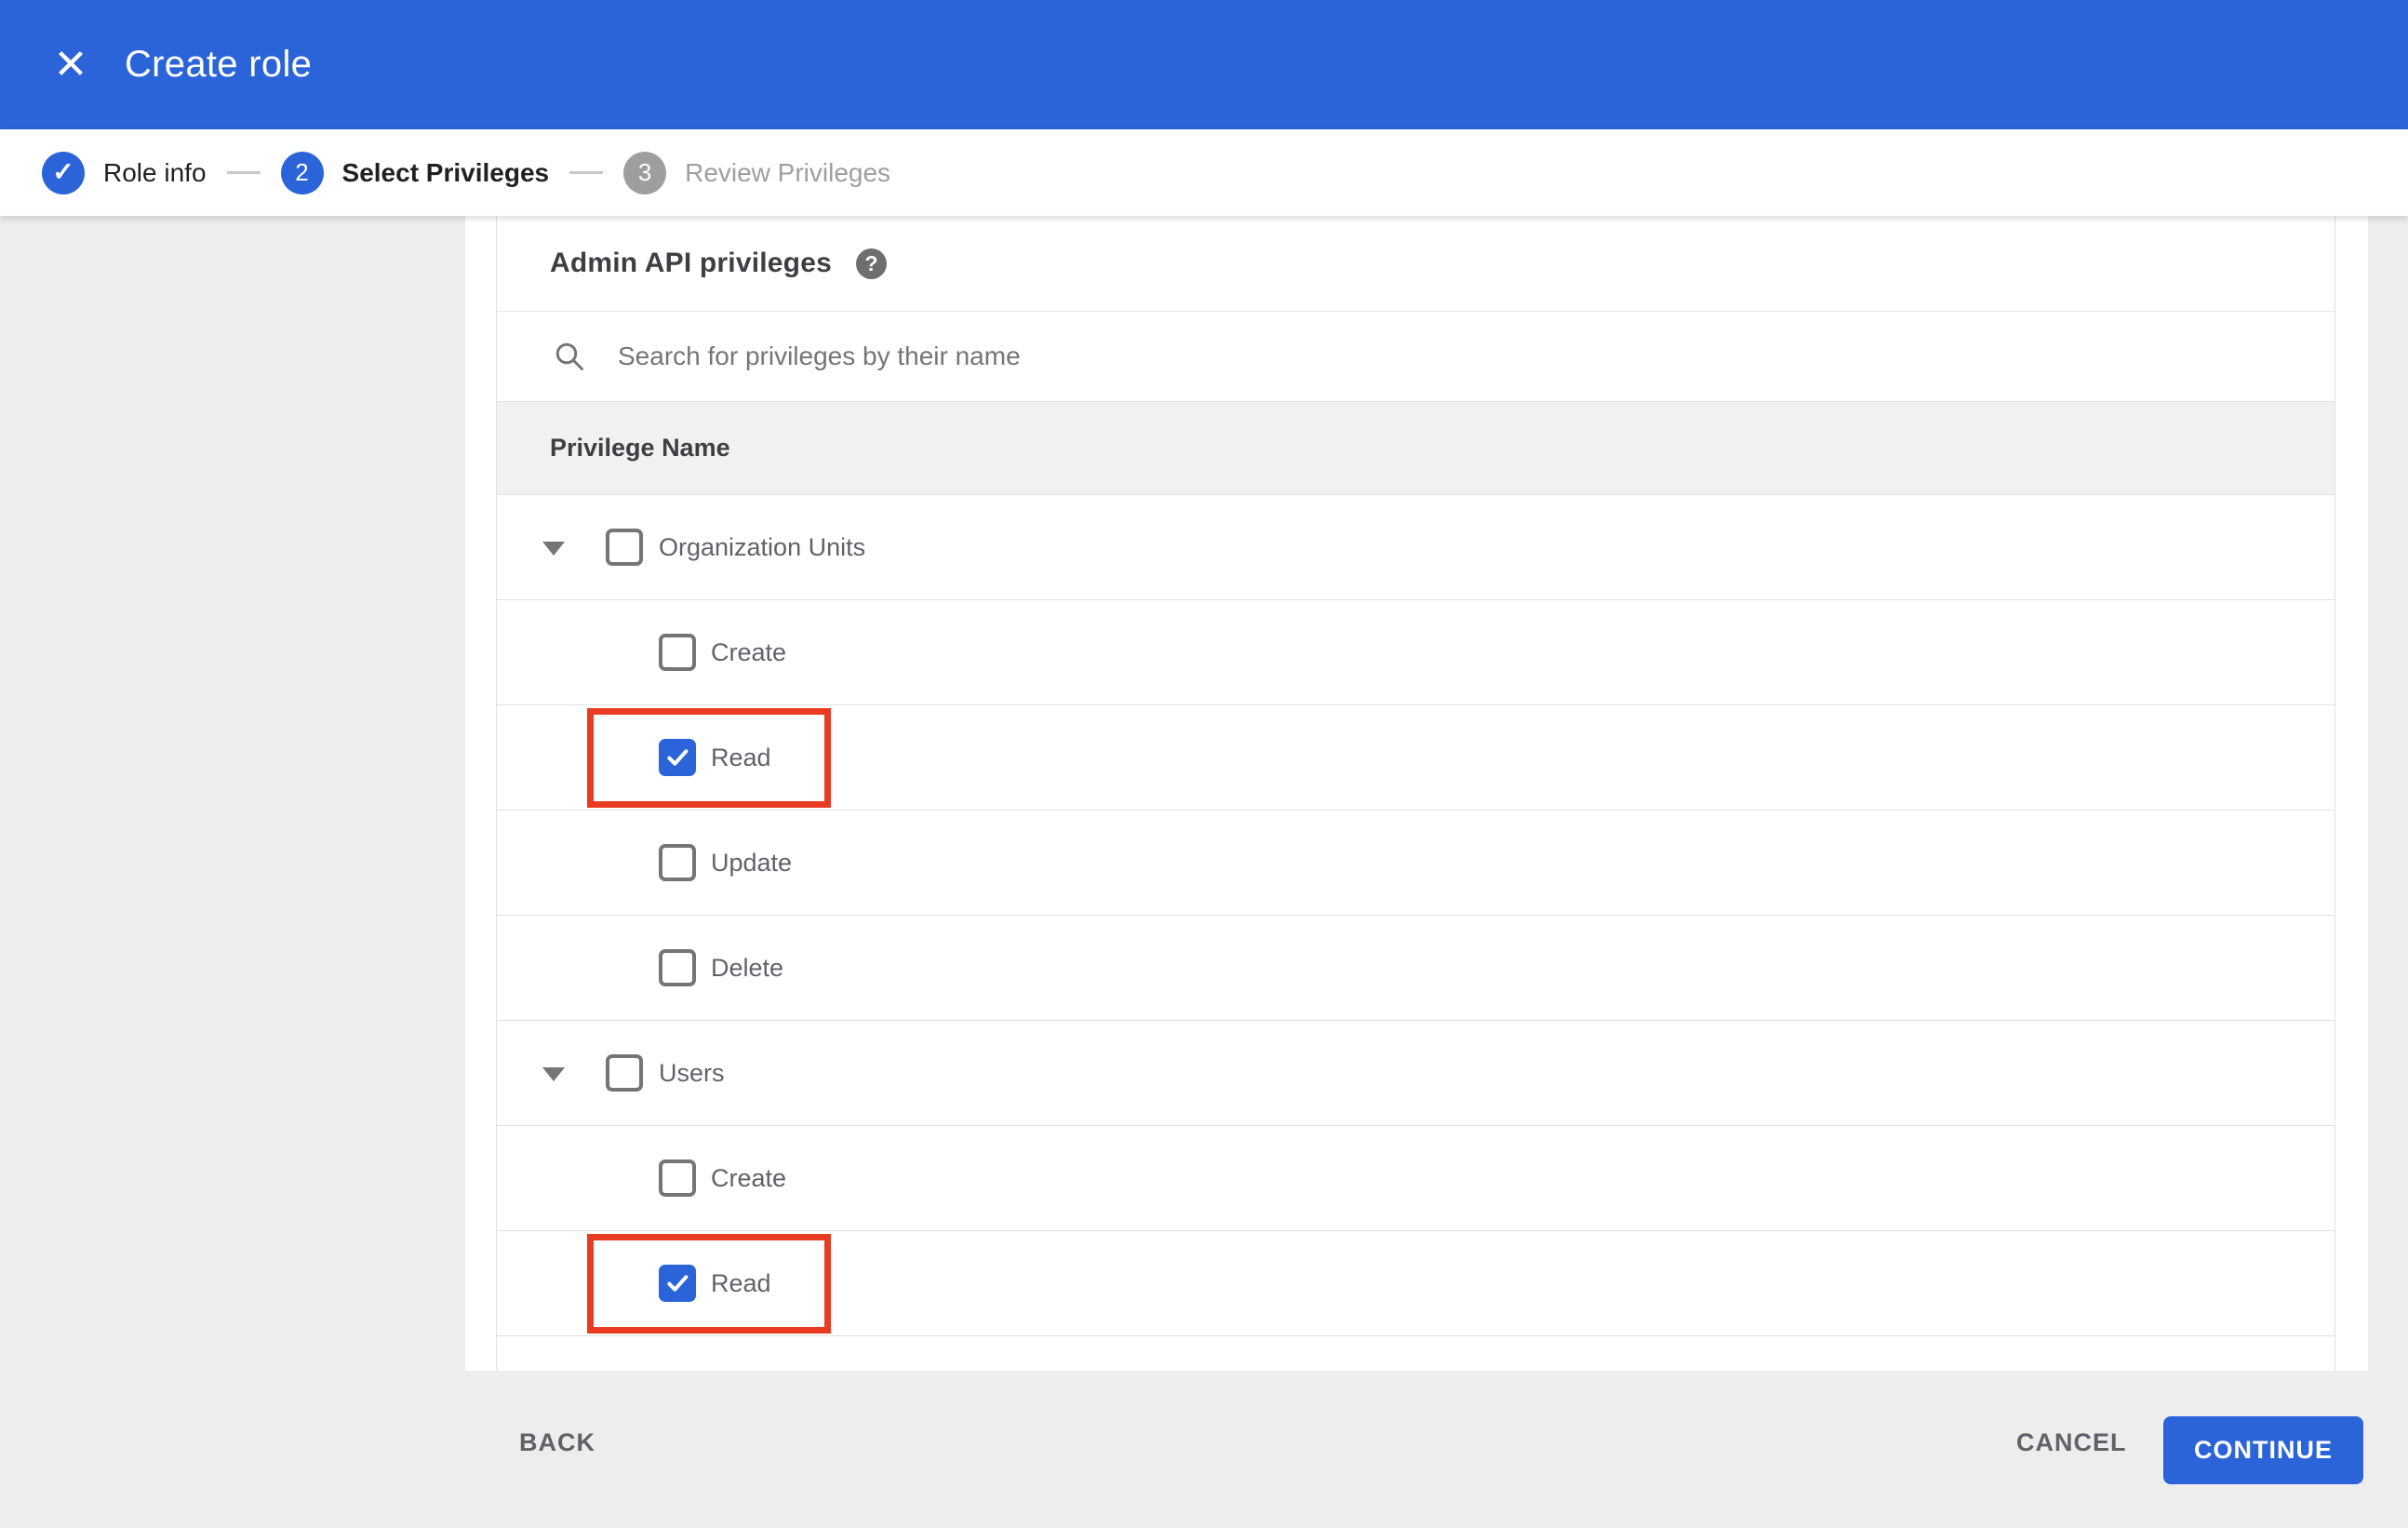 The width and height of the screenshot is (2408, 1528). I want to click on check-icon: ✓, so click(63, 171).